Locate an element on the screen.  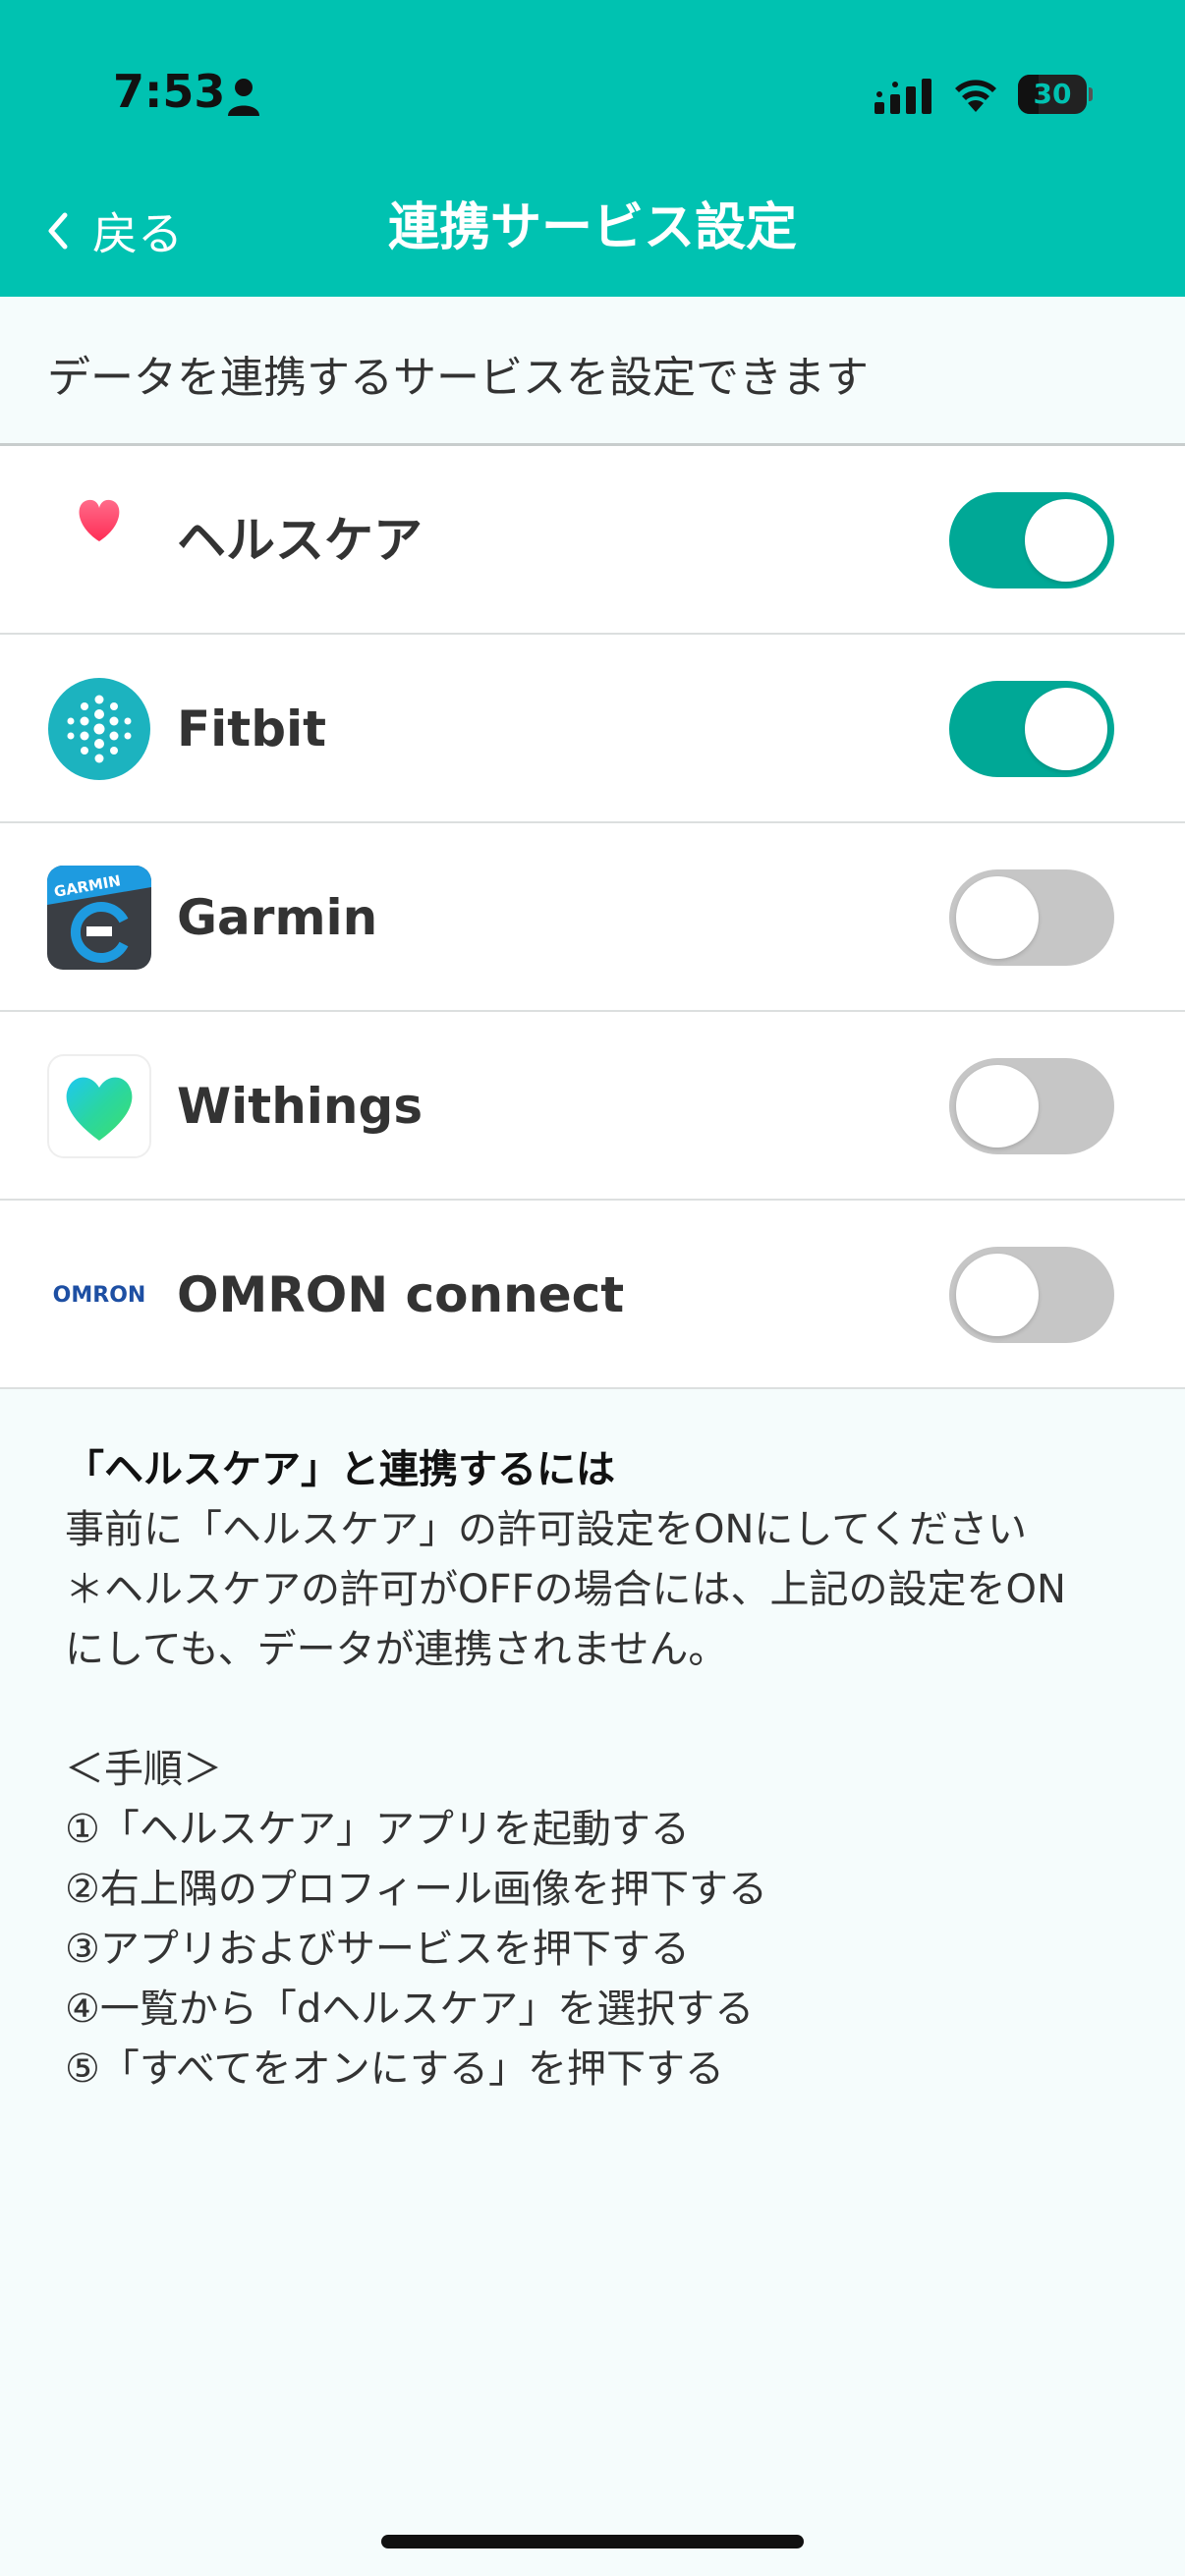
signal-icon is located at coordinates (903, 96).